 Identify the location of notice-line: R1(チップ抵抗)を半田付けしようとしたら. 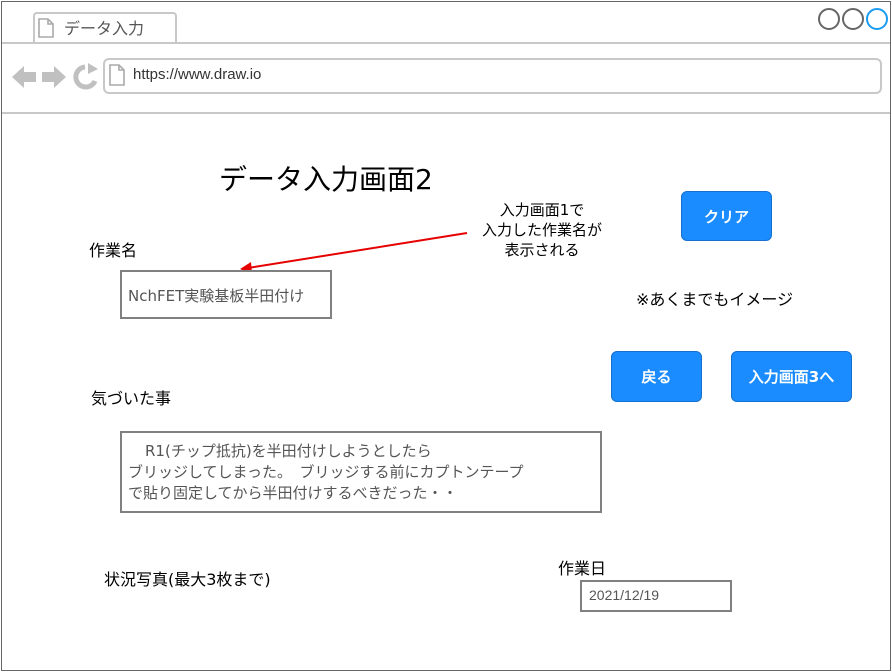
(288, 451).